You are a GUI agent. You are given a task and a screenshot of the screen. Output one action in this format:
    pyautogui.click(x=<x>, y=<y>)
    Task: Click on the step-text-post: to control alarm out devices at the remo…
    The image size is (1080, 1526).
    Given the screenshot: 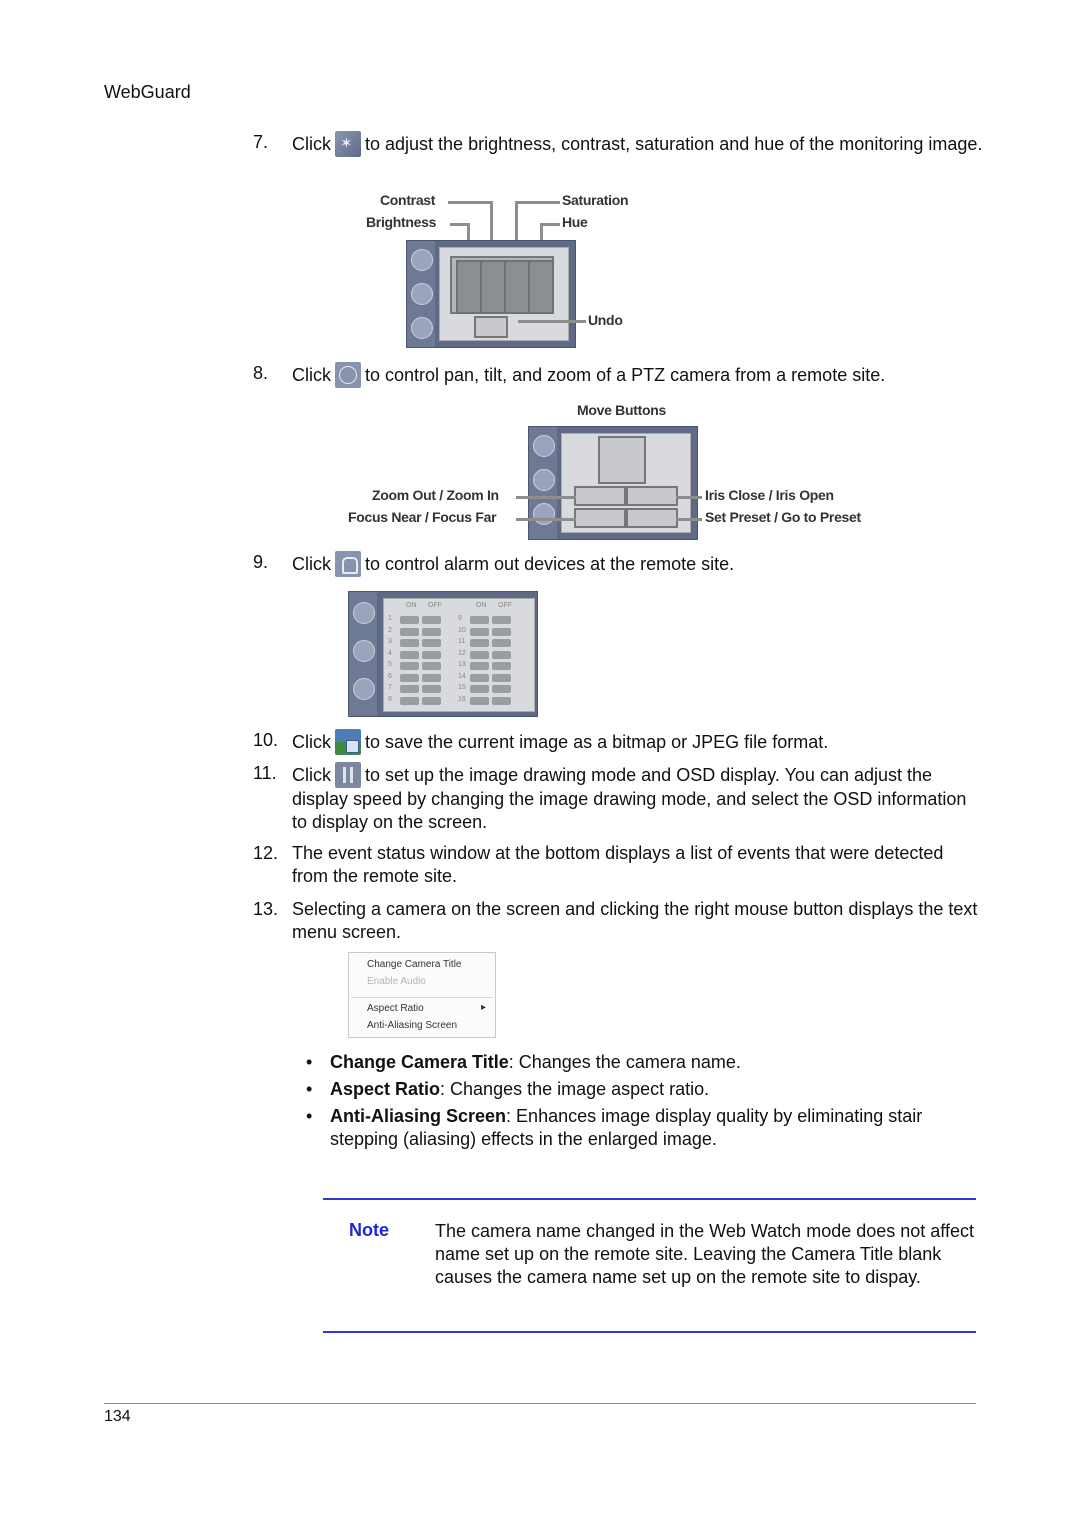 What is the action you would take?
    pyautogui.click(x=550, y=564)
    